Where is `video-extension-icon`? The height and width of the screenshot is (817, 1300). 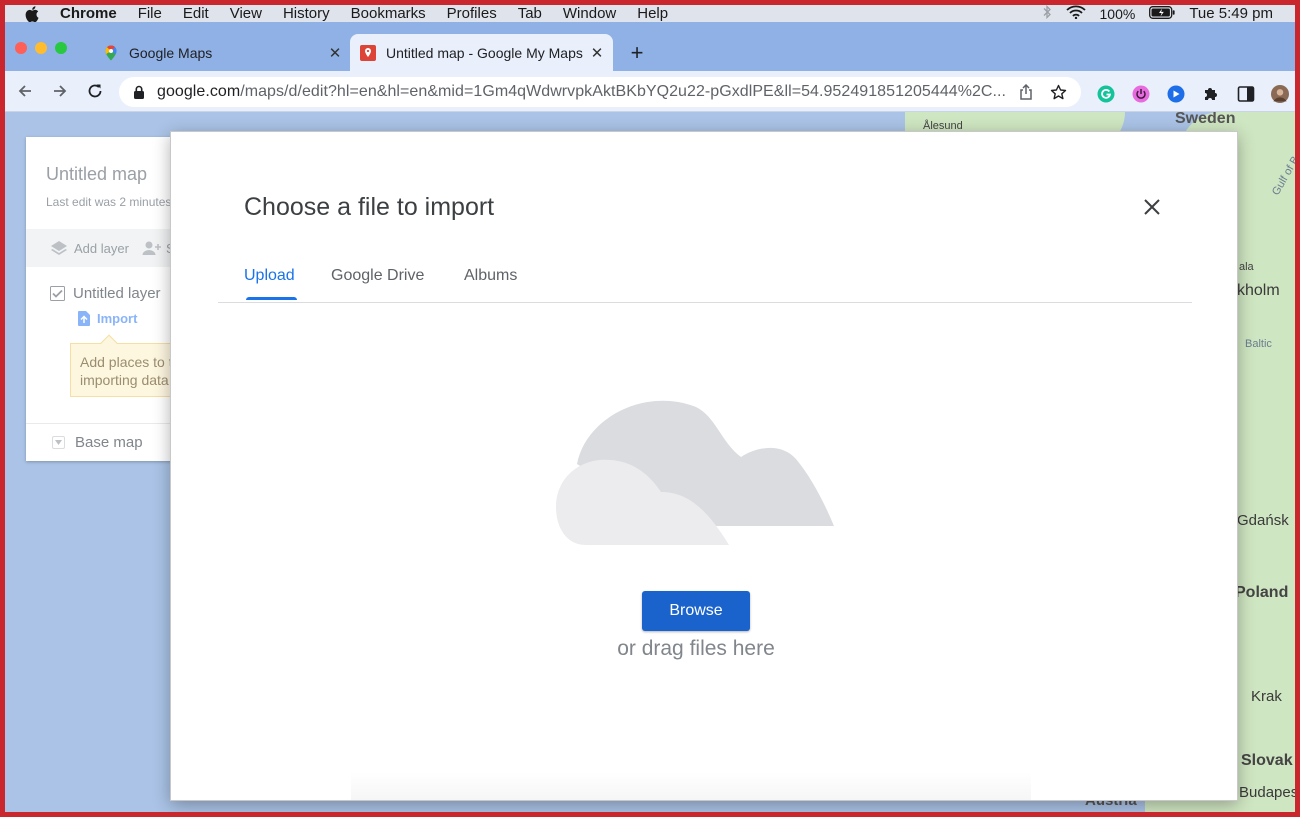
video-extension-icon is located at coordinates (1176, 94).